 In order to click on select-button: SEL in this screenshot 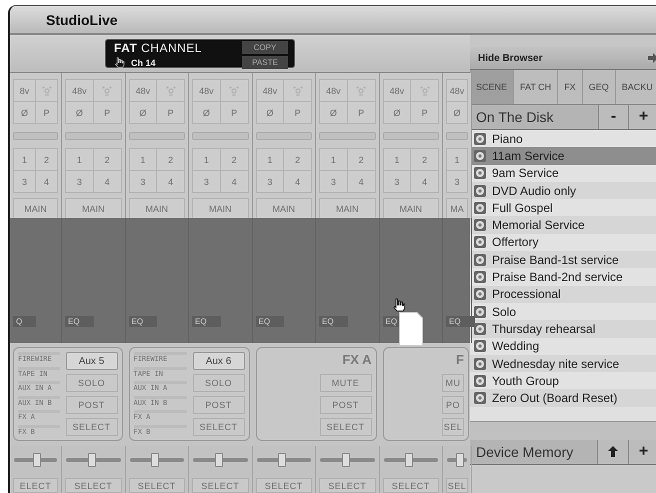, I will do `click(457, 485)`.